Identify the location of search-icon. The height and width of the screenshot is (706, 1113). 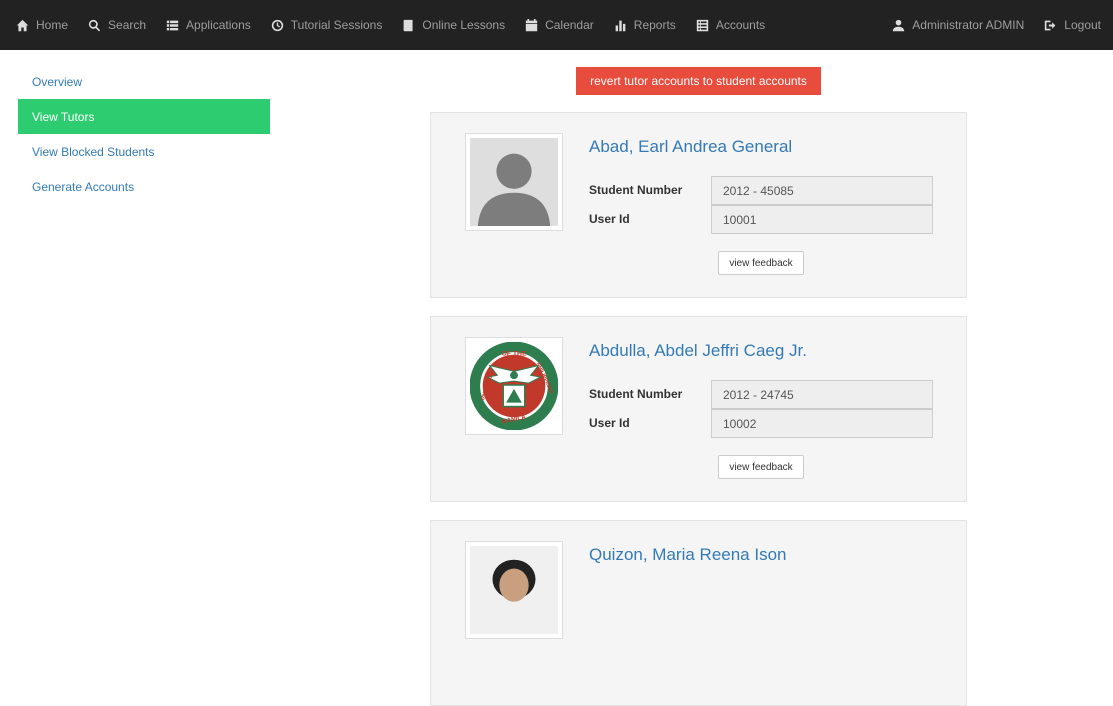
(94, 25).